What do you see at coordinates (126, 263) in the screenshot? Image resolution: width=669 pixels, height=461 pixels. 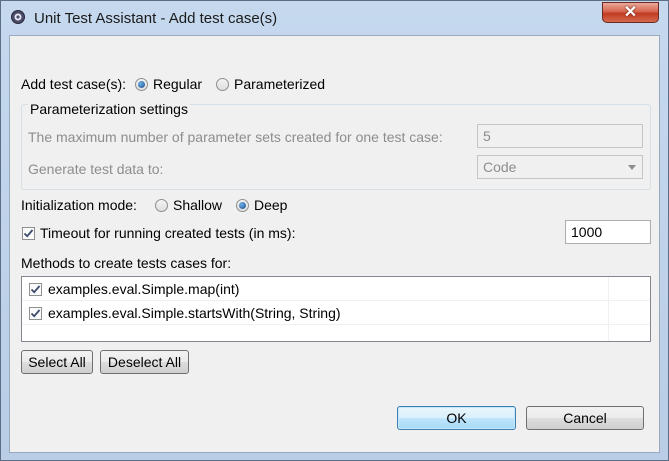 I see `methods-label: Methods to create tests cases for:` at bounding box center [126, 263].